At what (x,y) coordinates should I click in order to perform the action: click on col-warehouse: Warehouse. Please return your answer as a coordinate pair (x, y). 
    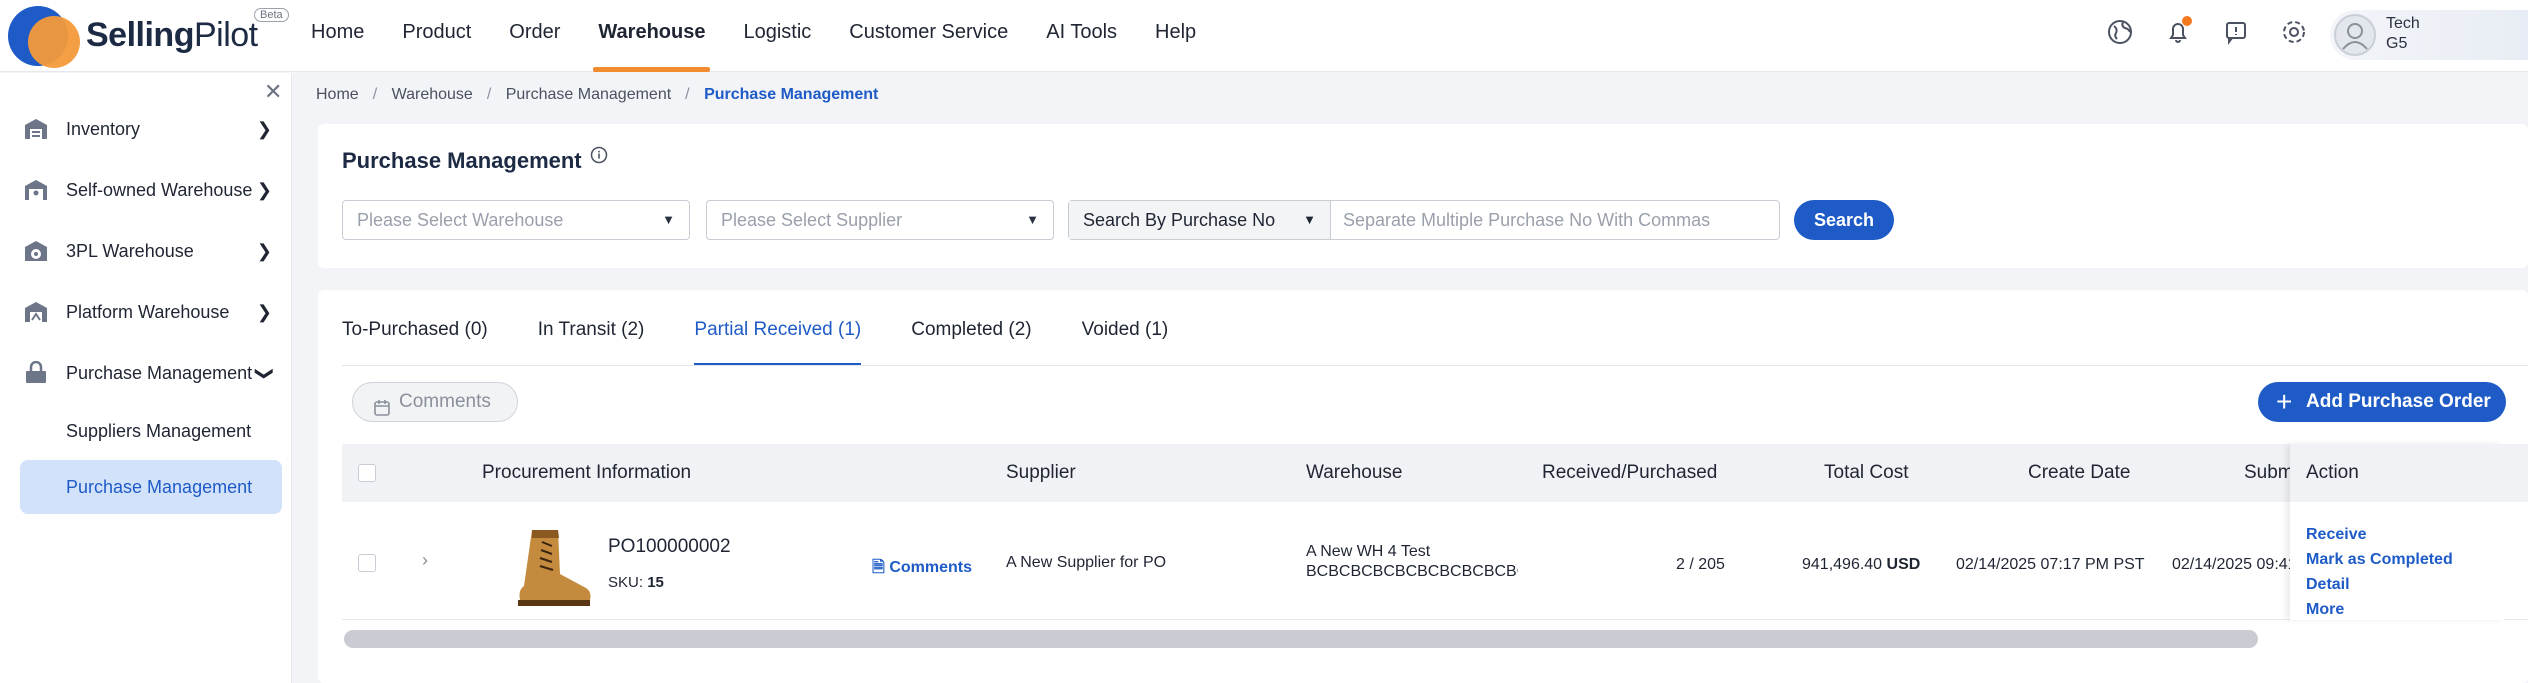
    Looking at the image, I should click on (1354, 472).